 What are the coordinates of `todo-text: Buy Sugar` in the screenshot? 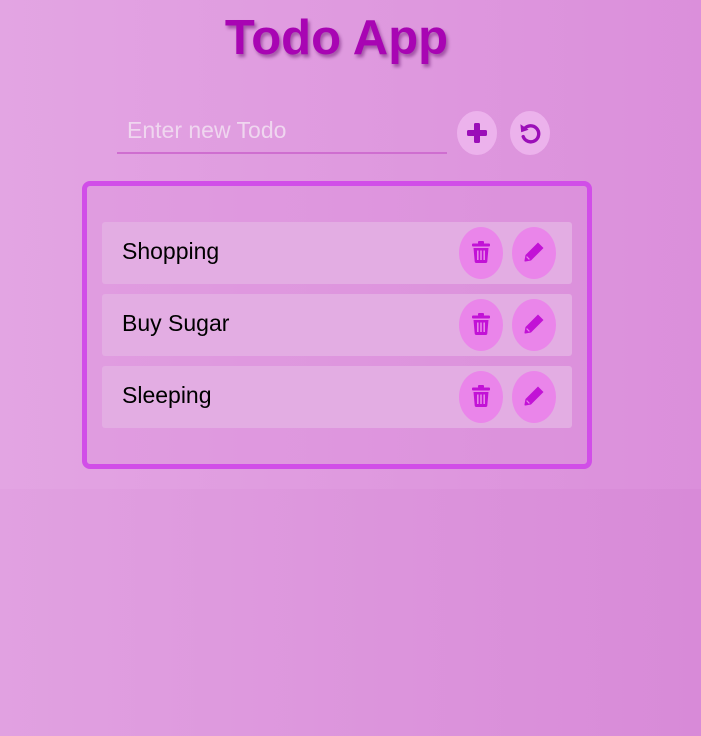 It's located at (176, 323).